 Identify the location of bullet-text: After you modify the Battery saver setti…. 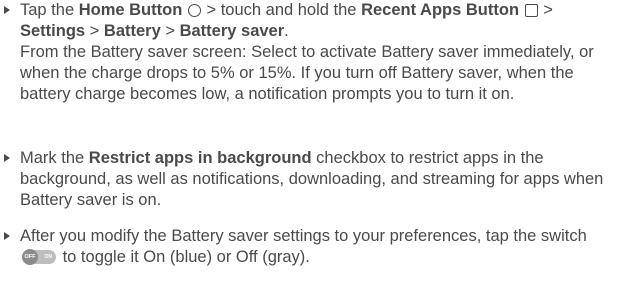
(322, 247).